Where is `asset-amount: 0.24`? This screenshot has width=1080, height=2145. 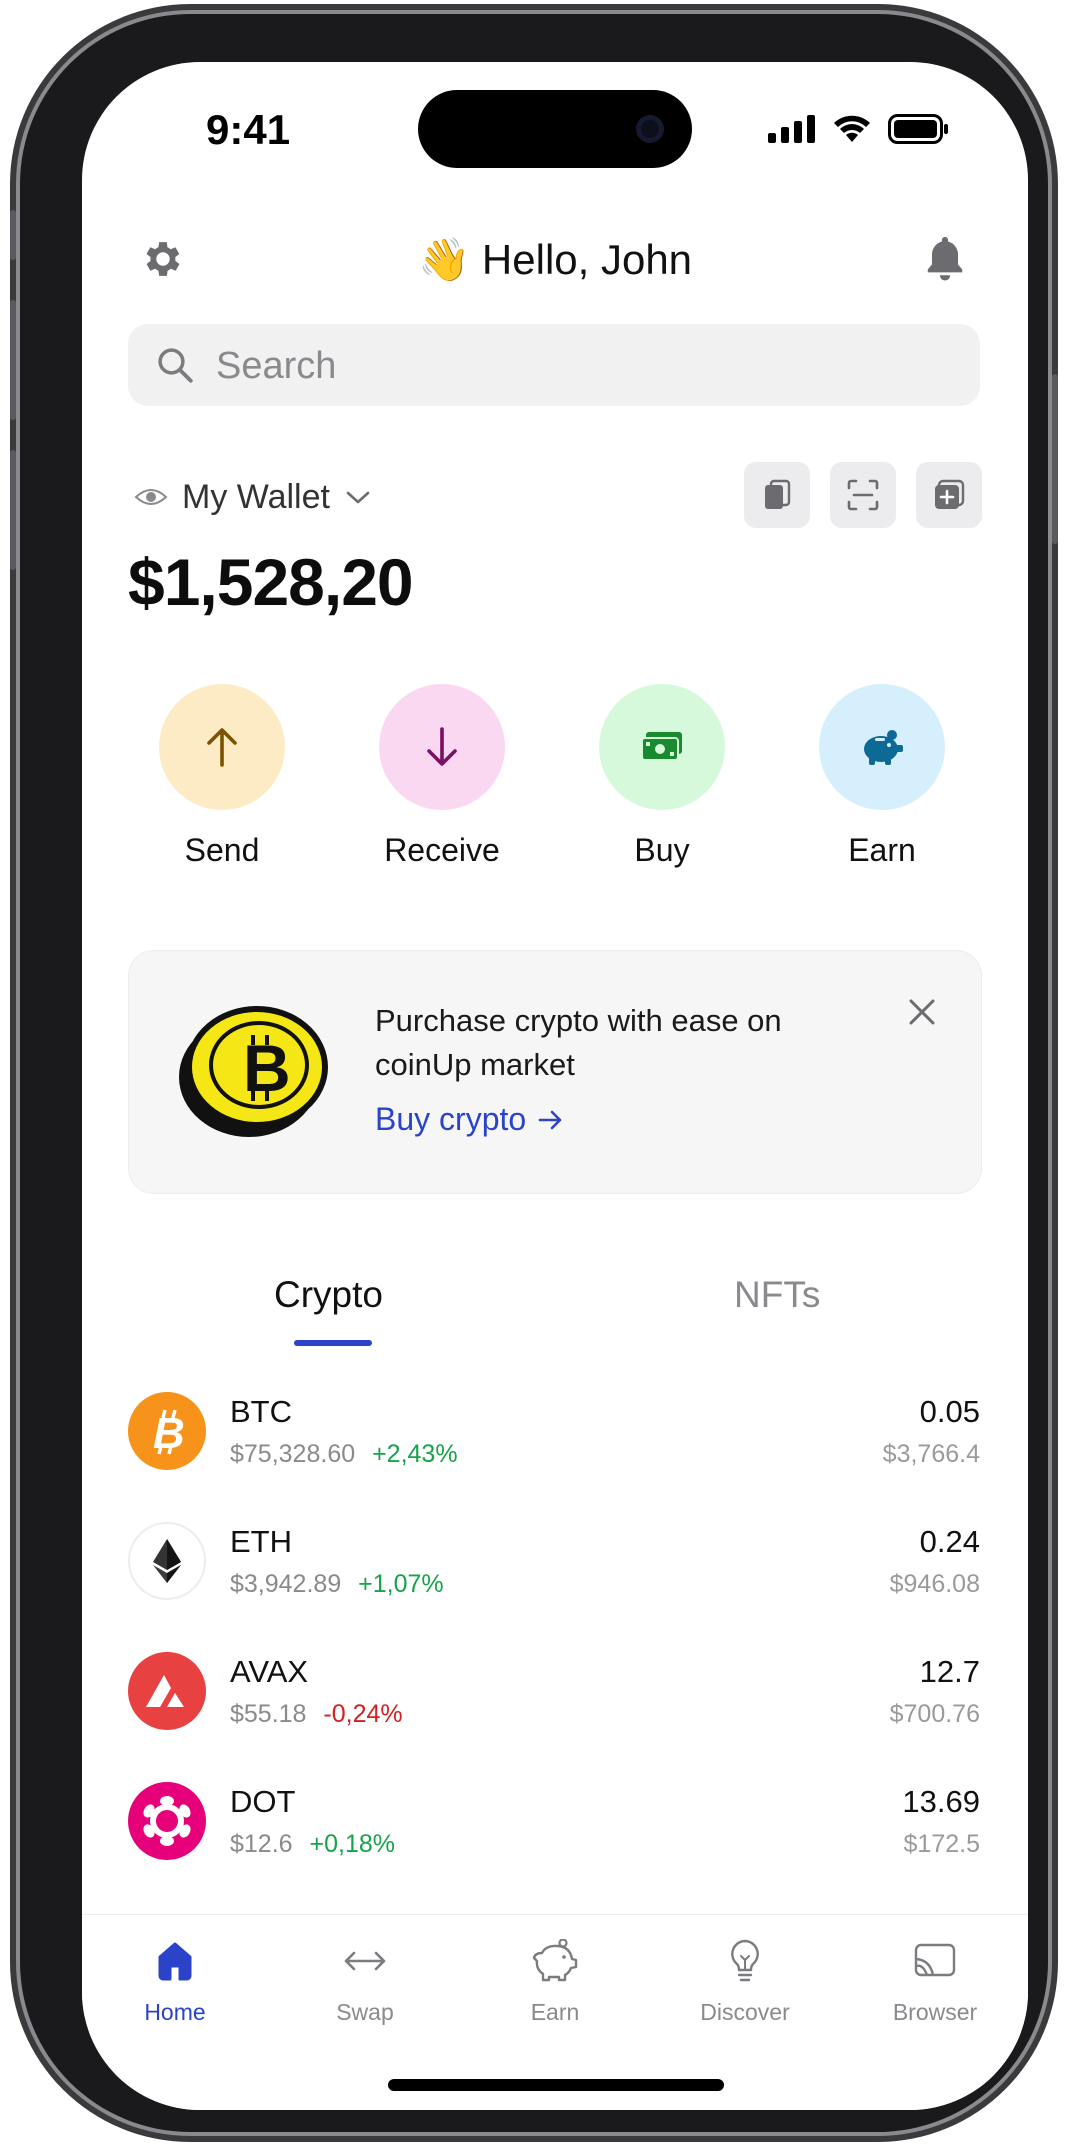
asset-amount: 0.24 is located at coordinates (949, 1541).